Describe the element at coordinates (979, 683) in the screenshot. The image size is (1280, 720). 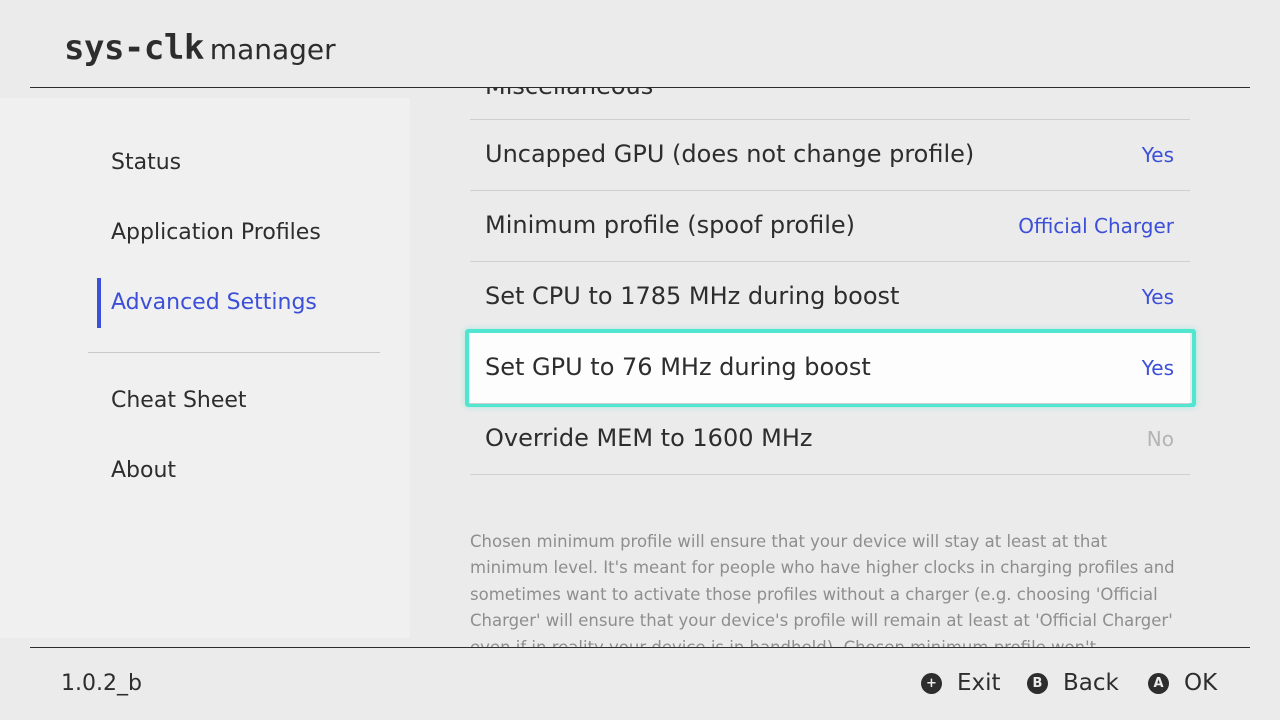
I see `exit-label: Exit` at that location.